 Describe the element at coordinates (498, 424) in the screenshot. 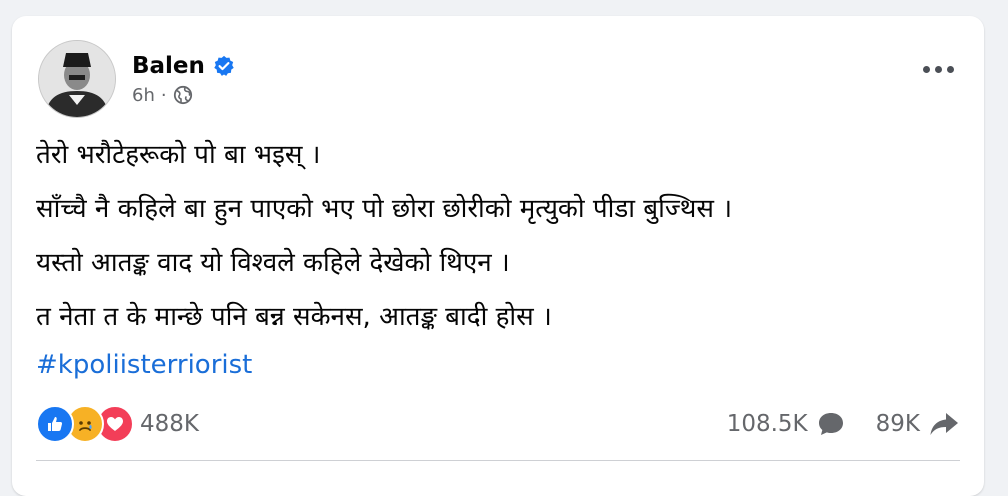

I see `post-footer: 488K 108.5K 89K` at that location.